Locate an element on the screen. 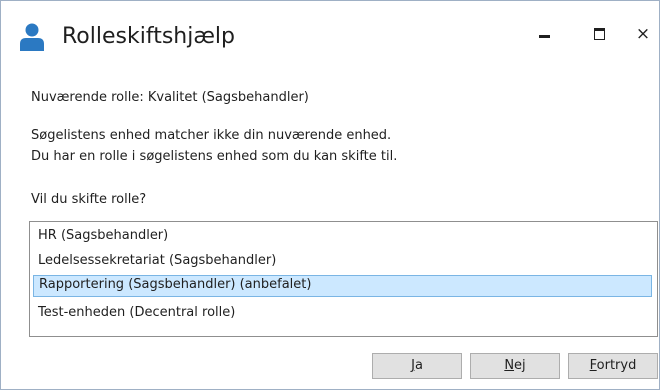  maximize-icon is located at coordinates (599, 34).